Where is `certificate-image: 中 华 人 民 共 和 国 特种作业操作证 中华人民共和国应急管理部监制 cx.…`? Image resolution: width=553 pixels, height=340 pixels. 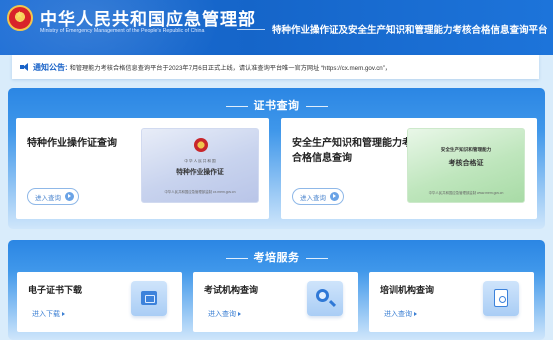
certificate-image: 中 华 人 民 共 和 国 特种作业操作证 中华人民共和国应急管理部监制 cx.… is located at coordinates (200, 165).